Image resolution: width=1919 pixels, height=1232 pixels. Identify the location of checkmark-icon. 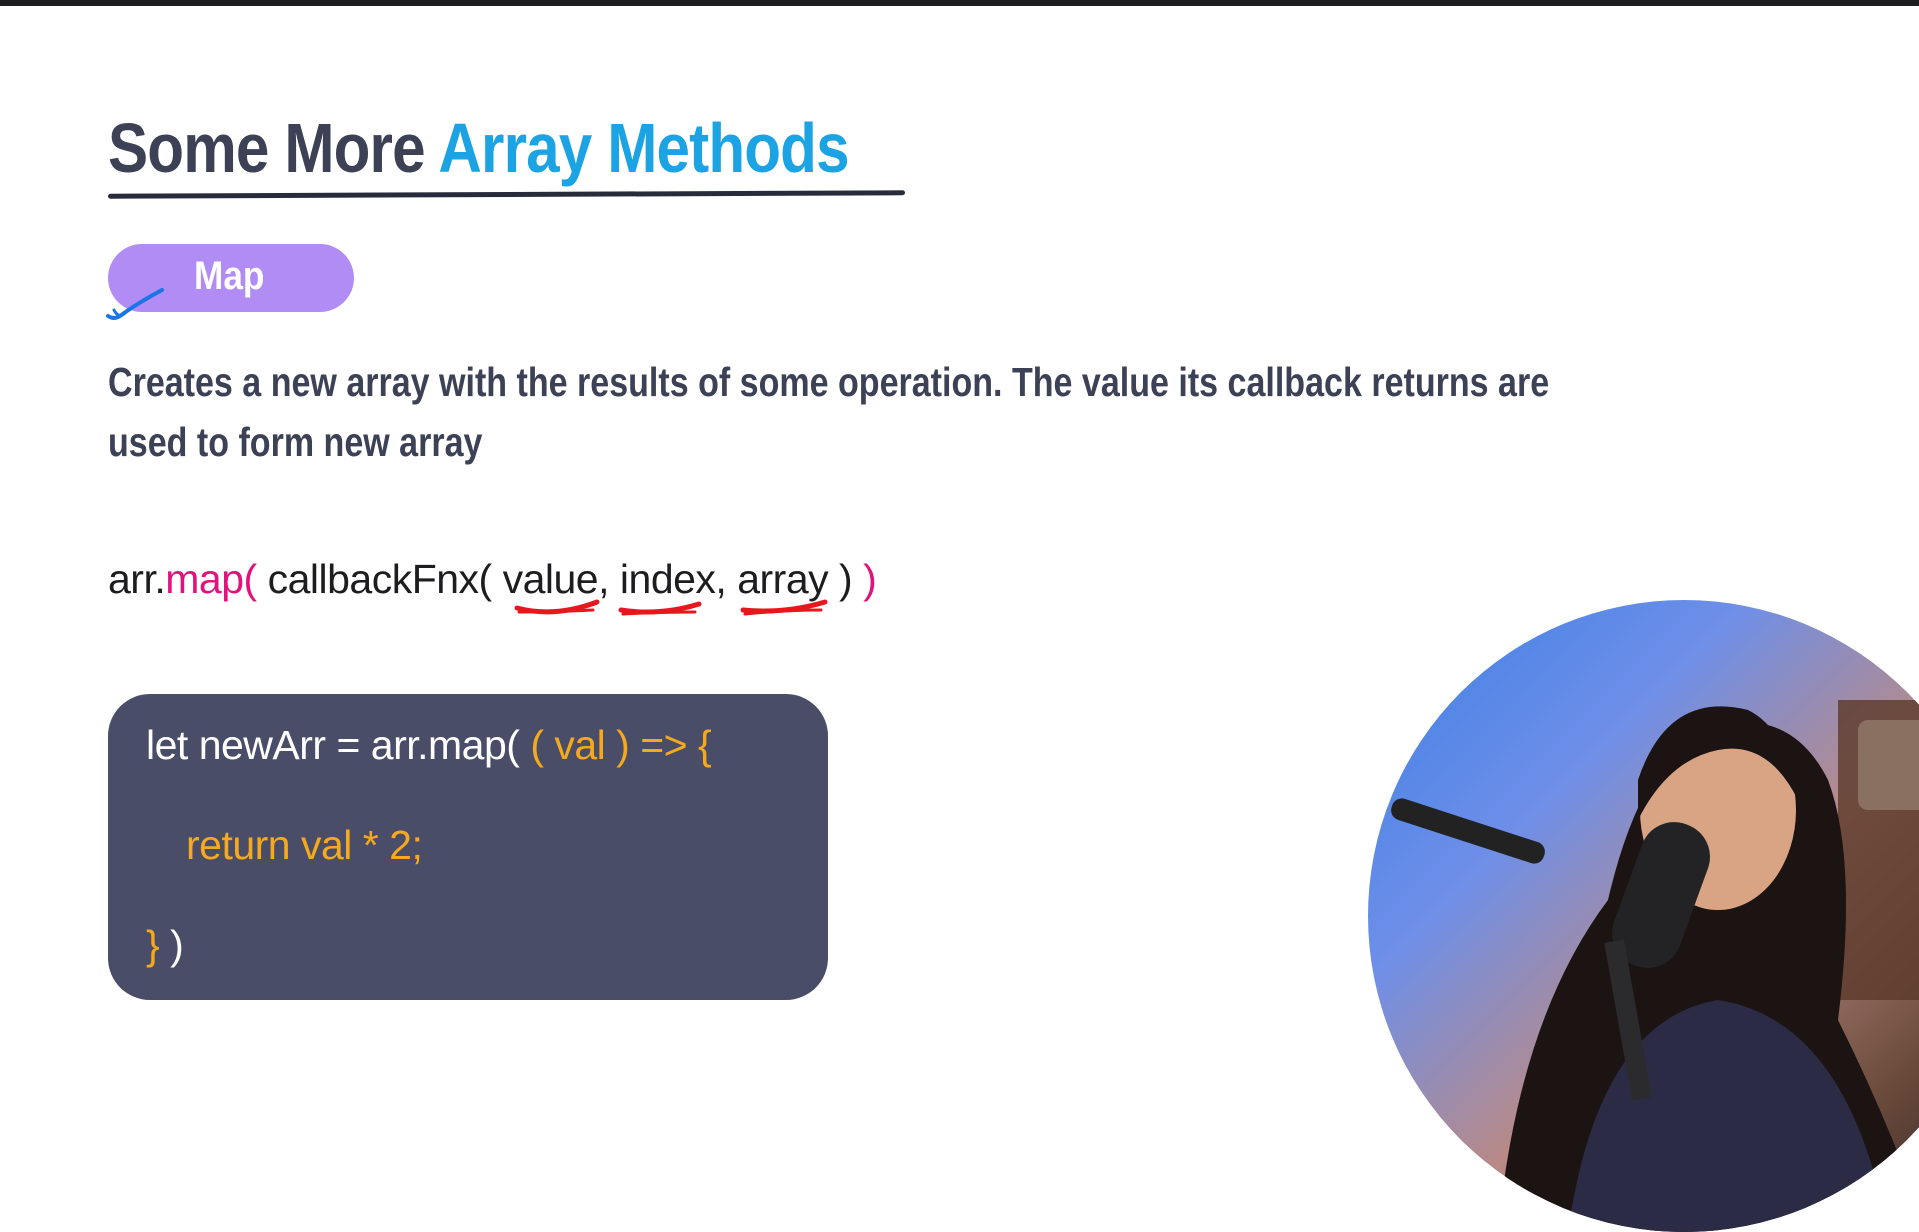
(135, 304).